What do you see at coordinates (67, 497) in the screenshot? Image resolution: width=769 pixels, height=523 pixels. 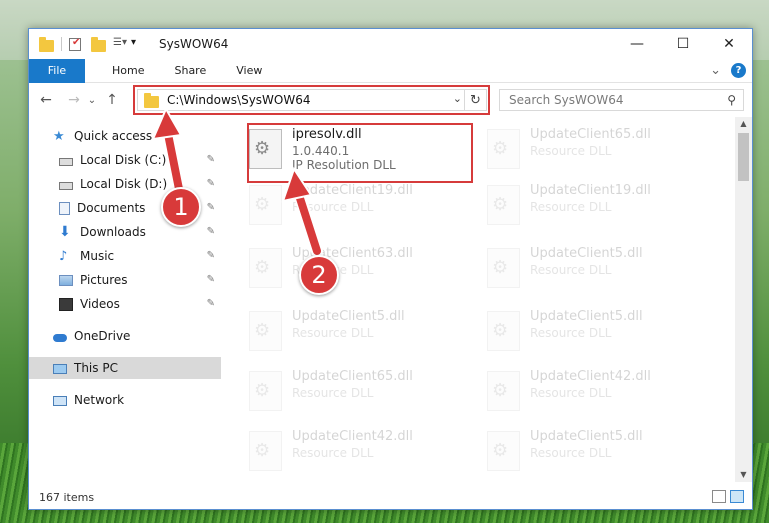 I see `item-count: 167 items` at bounding box center [67, 497].